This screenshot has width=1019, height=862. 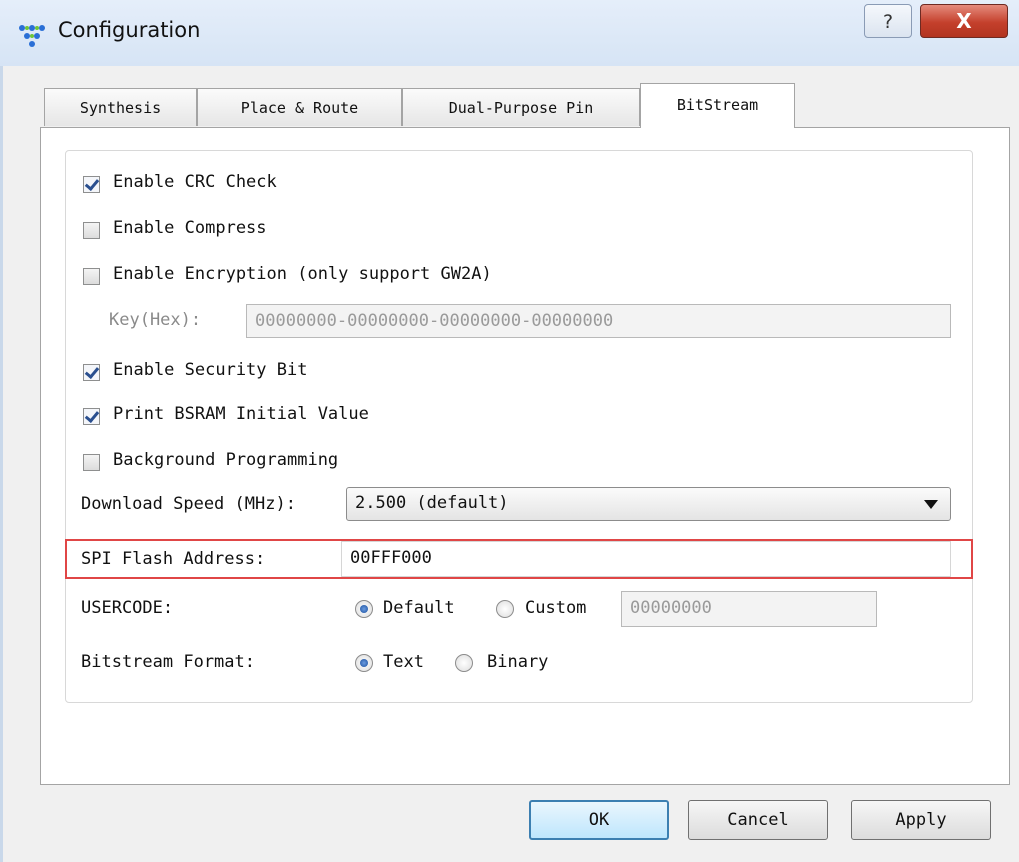 What do you see at coordinates (432, 503) in the screenshot?
I see `speed-value: 2.500 (default)` at bounding box center [432, 503].